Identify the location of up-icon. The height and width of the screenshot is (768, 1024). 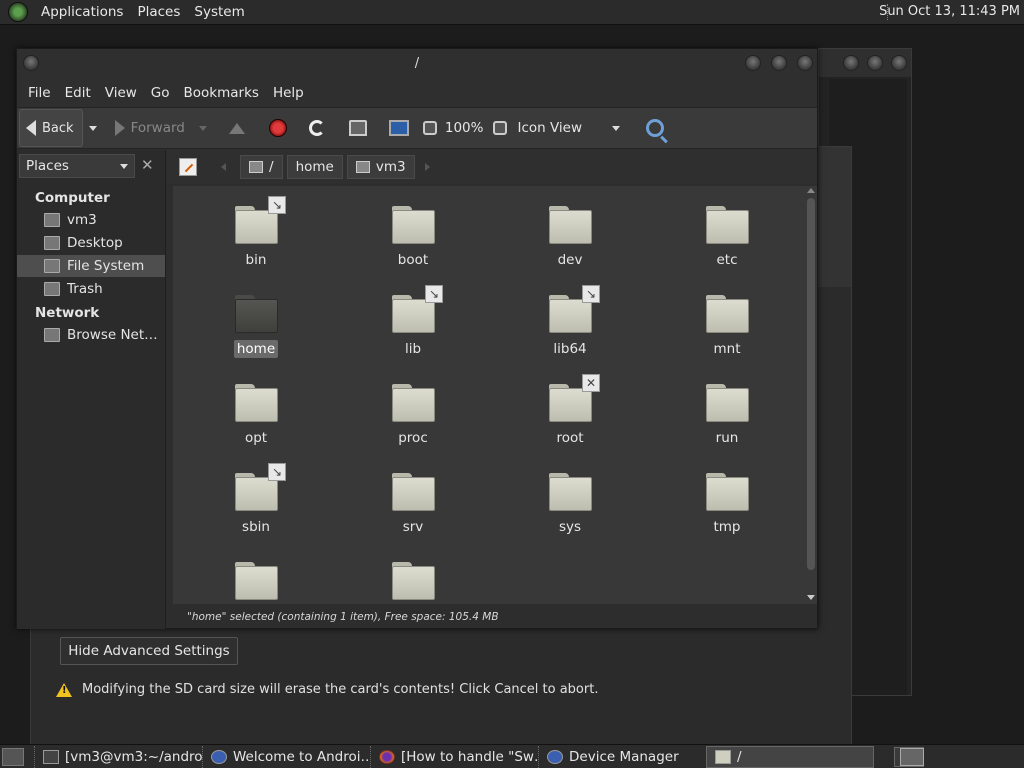
(236, 128).